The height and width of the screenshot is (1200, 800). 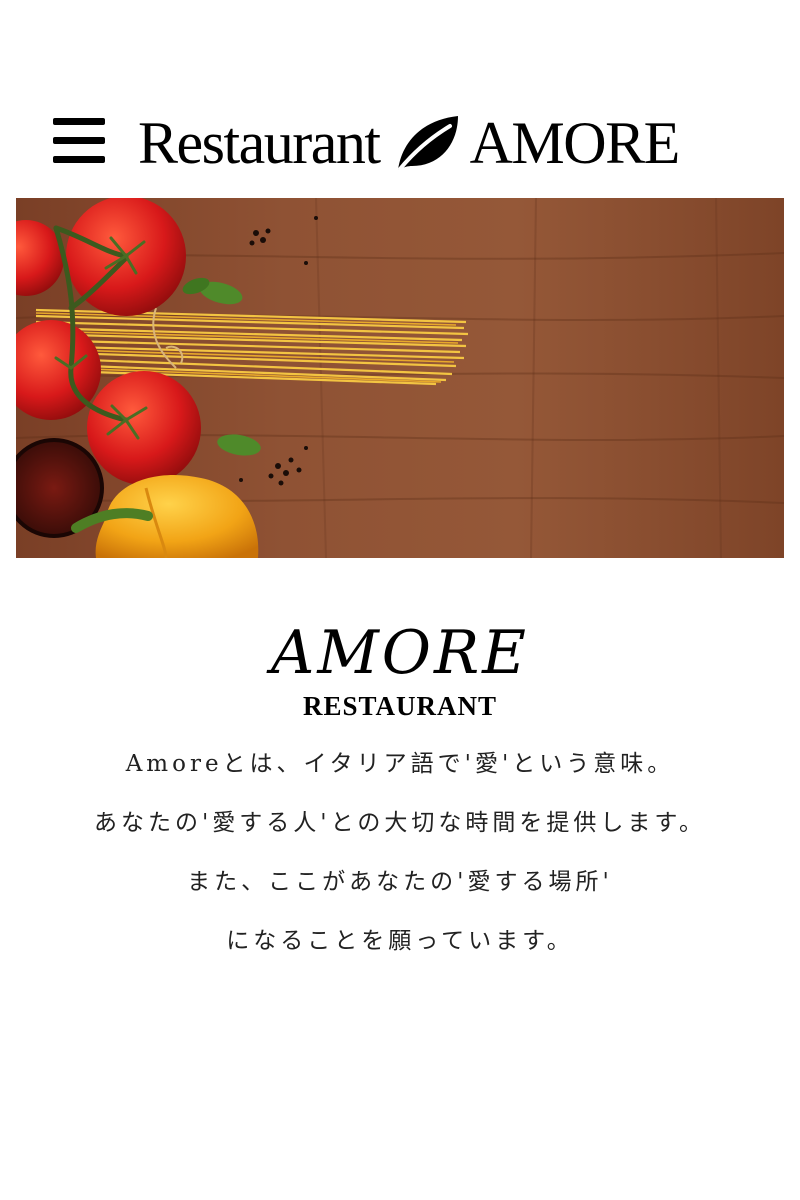 What do you see at coordinates (400, 941) in the screenshot?
I see `intro-line: になることを願っています。` at bounding box center [400, 941].